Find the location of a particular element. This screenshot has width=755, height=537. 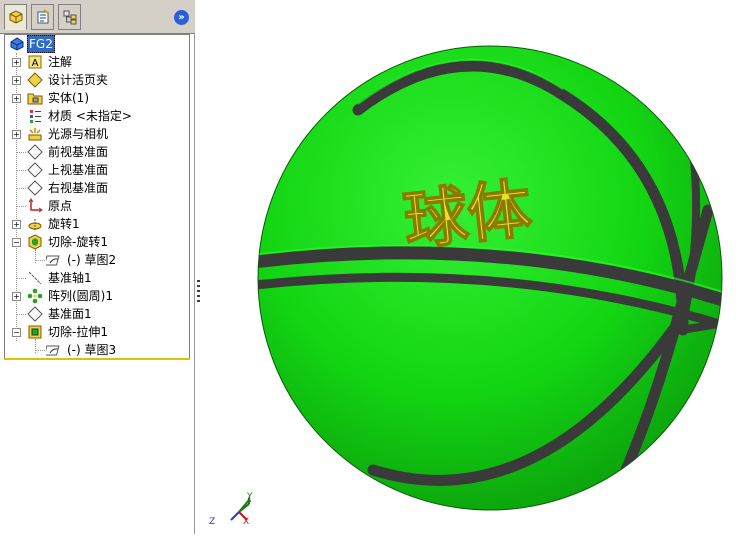

embossed-text: 球体 is located at coordinates (467, 216).